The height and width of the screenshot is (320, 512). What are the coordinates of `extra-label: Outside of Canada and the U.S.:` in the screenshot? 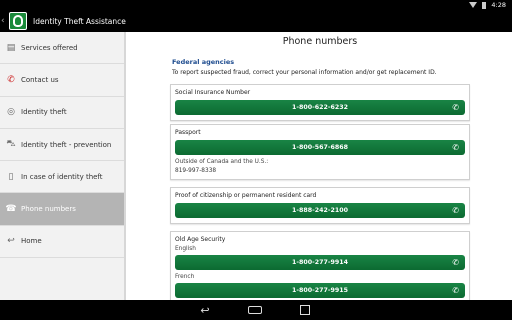 It's located at (222, 162).